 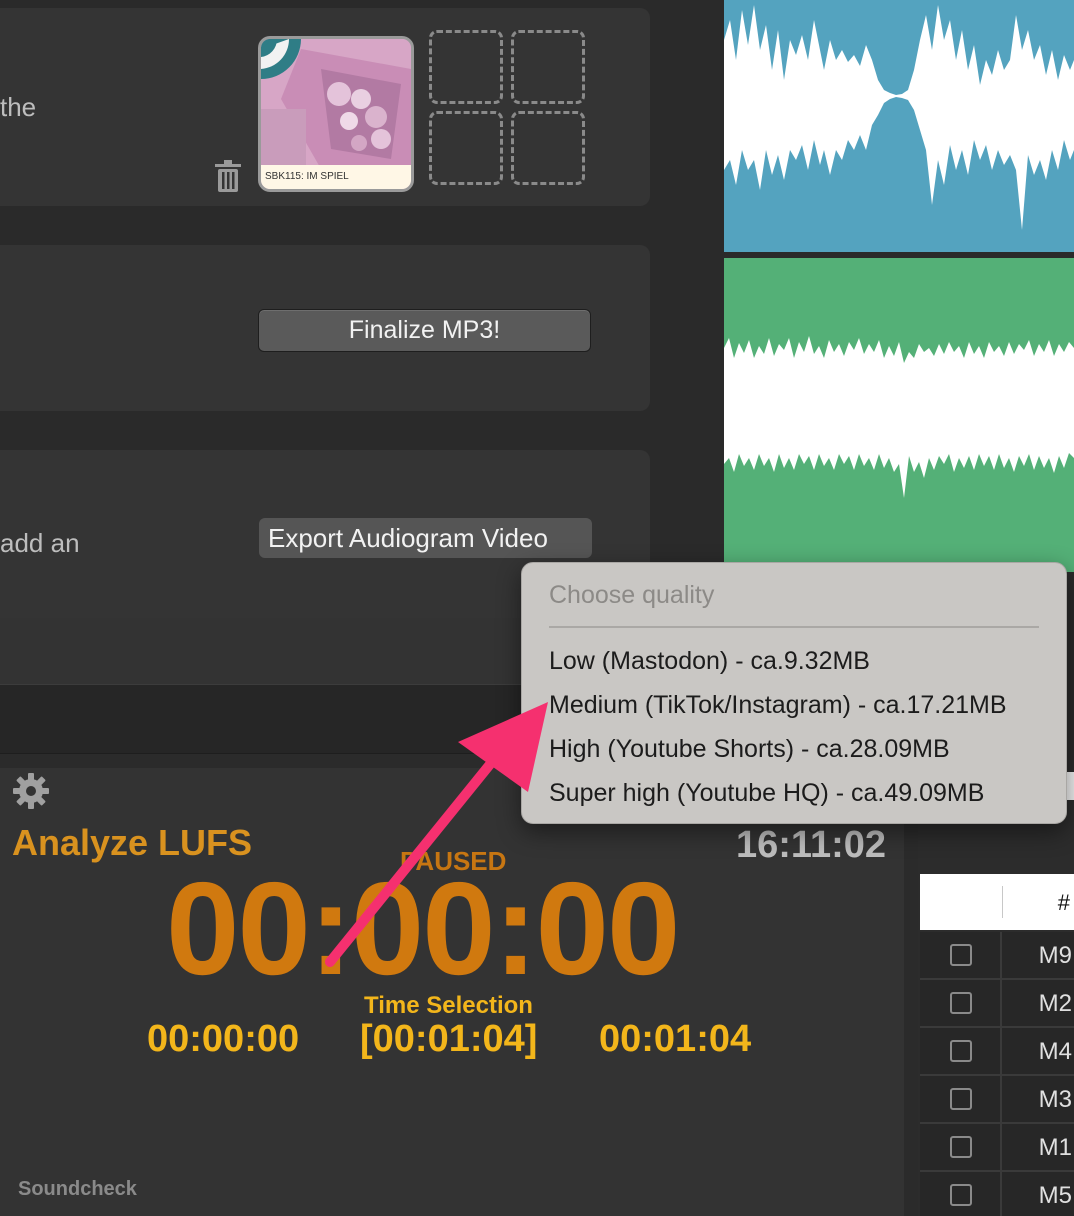 What do you see at coordinates (766, 793) in the screenshot?
I see `menu-item-super-high: Super high (Youtube HQ) - ca.49.09MB` at bounding box center [766, 793].